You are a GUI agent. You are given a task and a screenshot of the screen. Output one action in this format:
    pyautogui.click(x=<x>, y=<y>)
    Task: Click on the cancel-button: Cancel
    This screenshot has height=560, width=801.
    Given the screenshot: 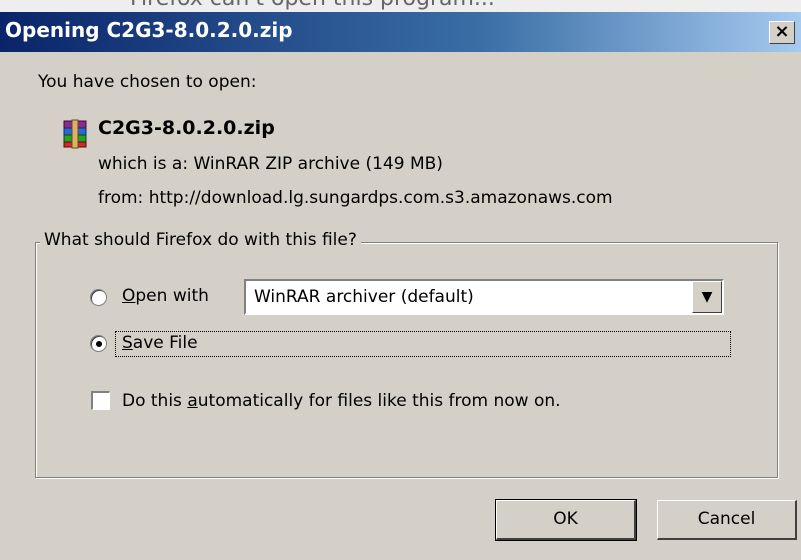 What is the action you would take?
    pyautogui.click(x=727, y=520)
    